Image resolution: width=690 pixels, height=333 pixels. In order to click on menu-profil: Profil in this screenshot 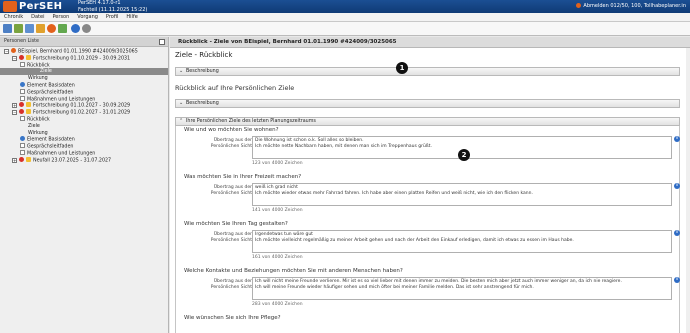, I will do `click(112, 17)`.